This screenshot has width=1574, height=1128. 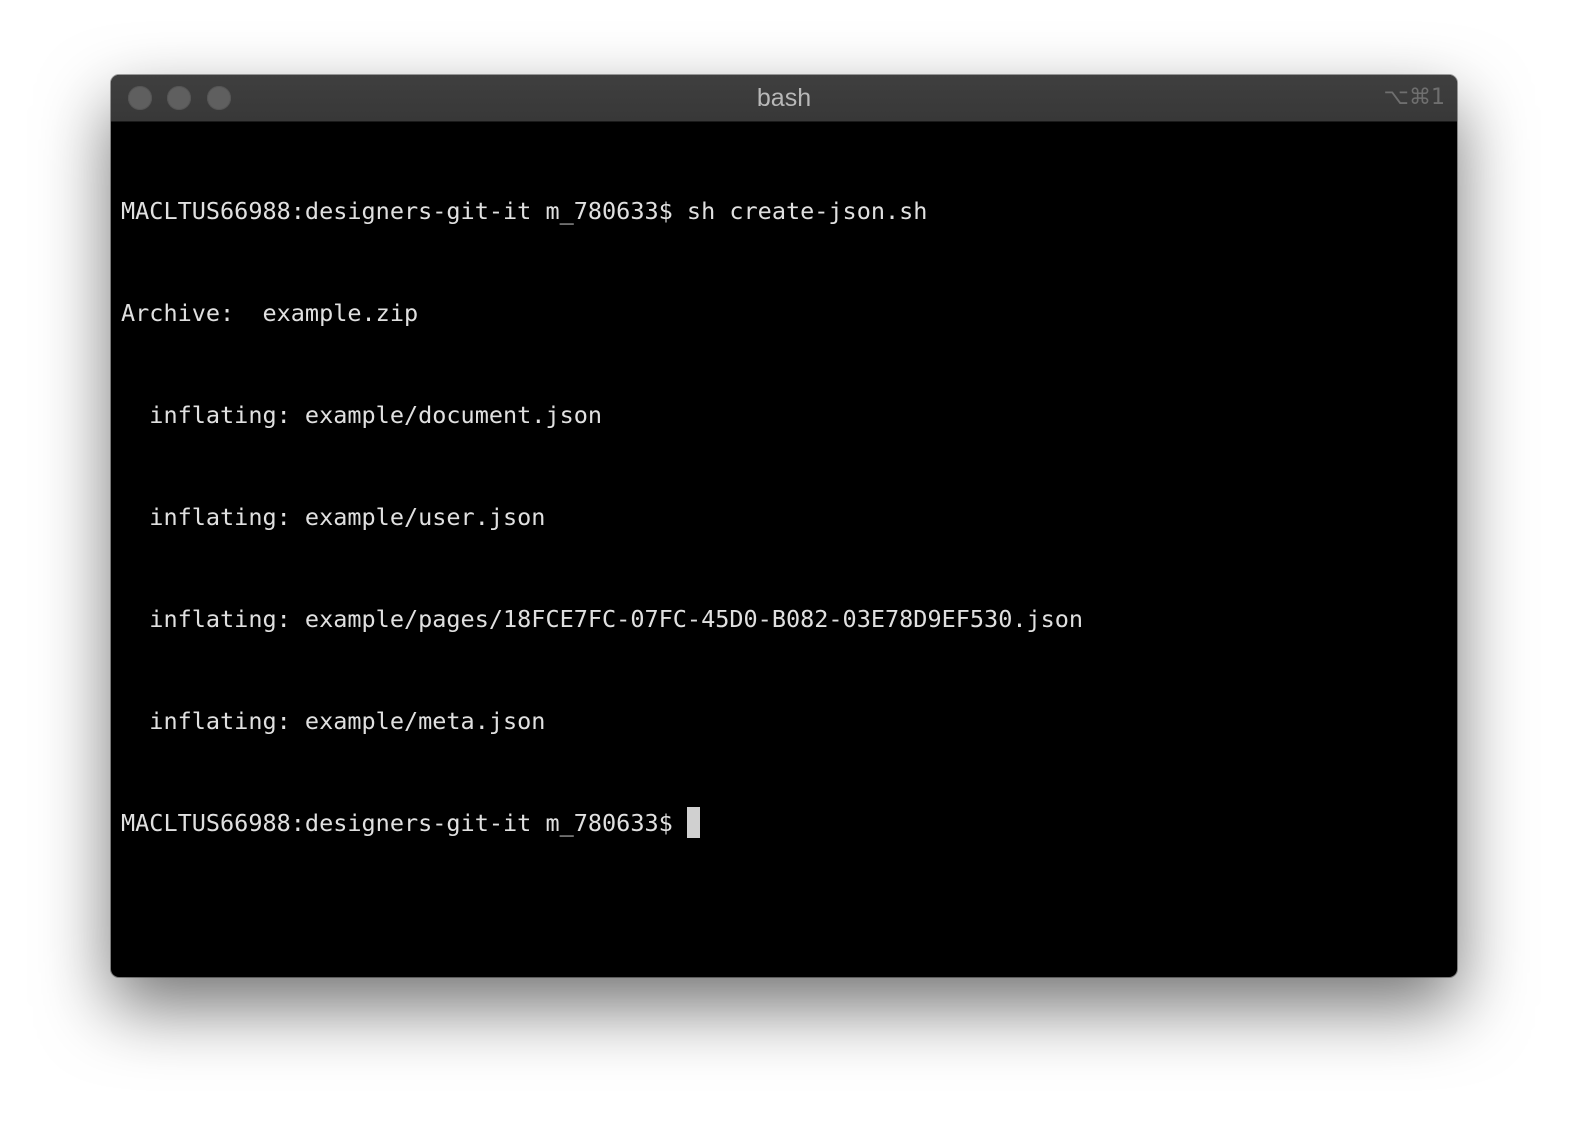 What do you see at coordinates (362, 415) in the screenshot?
I see `terminal-line: inflating: example/document.json` at bounding box center [362, 415].